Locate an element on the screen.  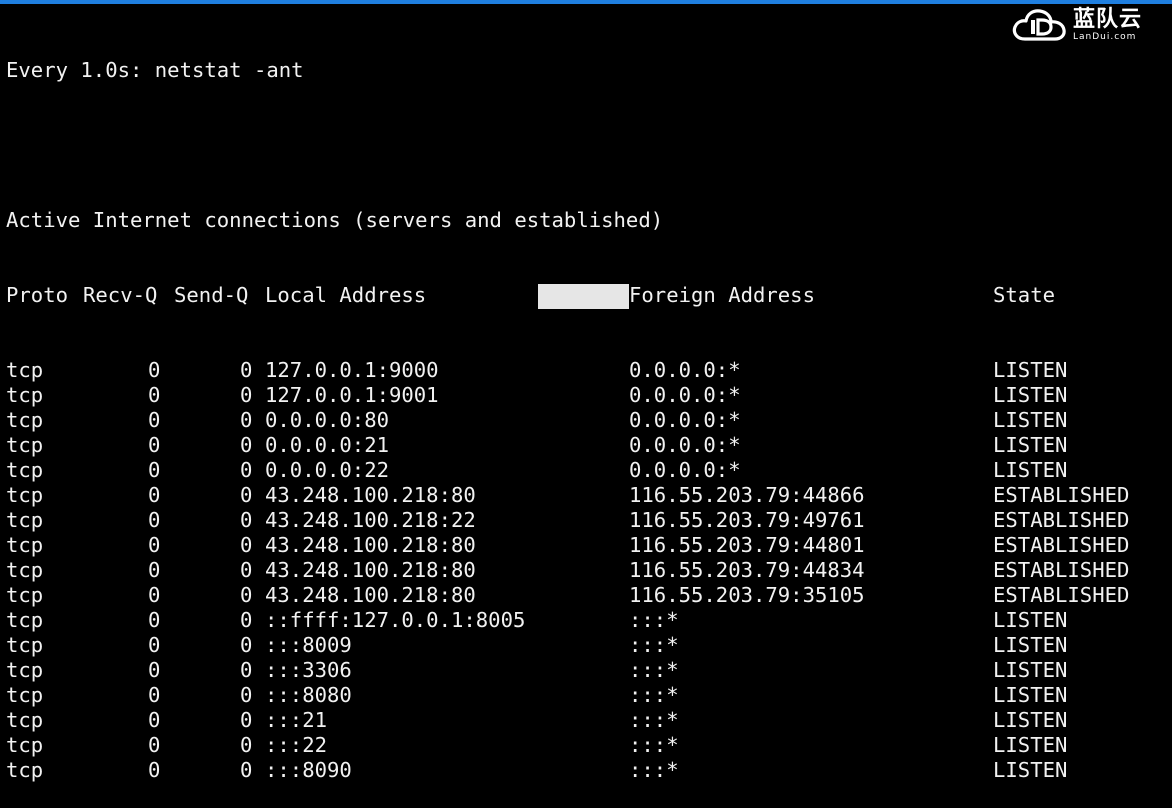
row-foreign-address: 116.55.203.79:44801 is located at coordinates (747, 545).